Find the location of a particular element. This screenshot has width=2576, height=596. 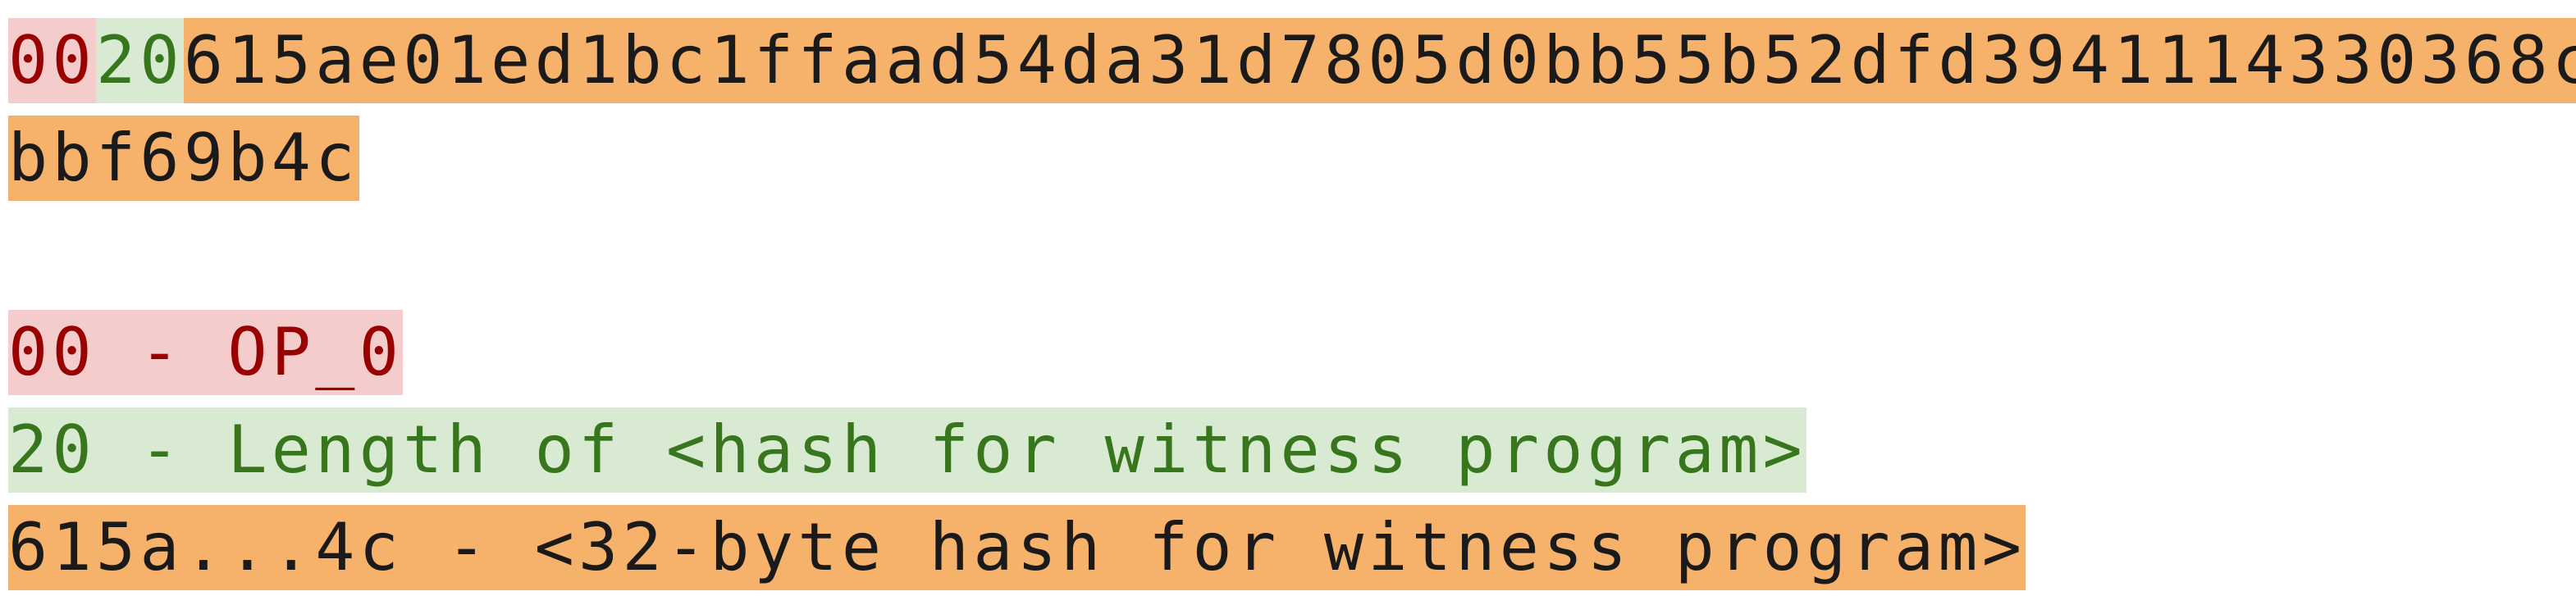

legend-op0-text: 00 - OP_0 is located at coordinates (206, 352).